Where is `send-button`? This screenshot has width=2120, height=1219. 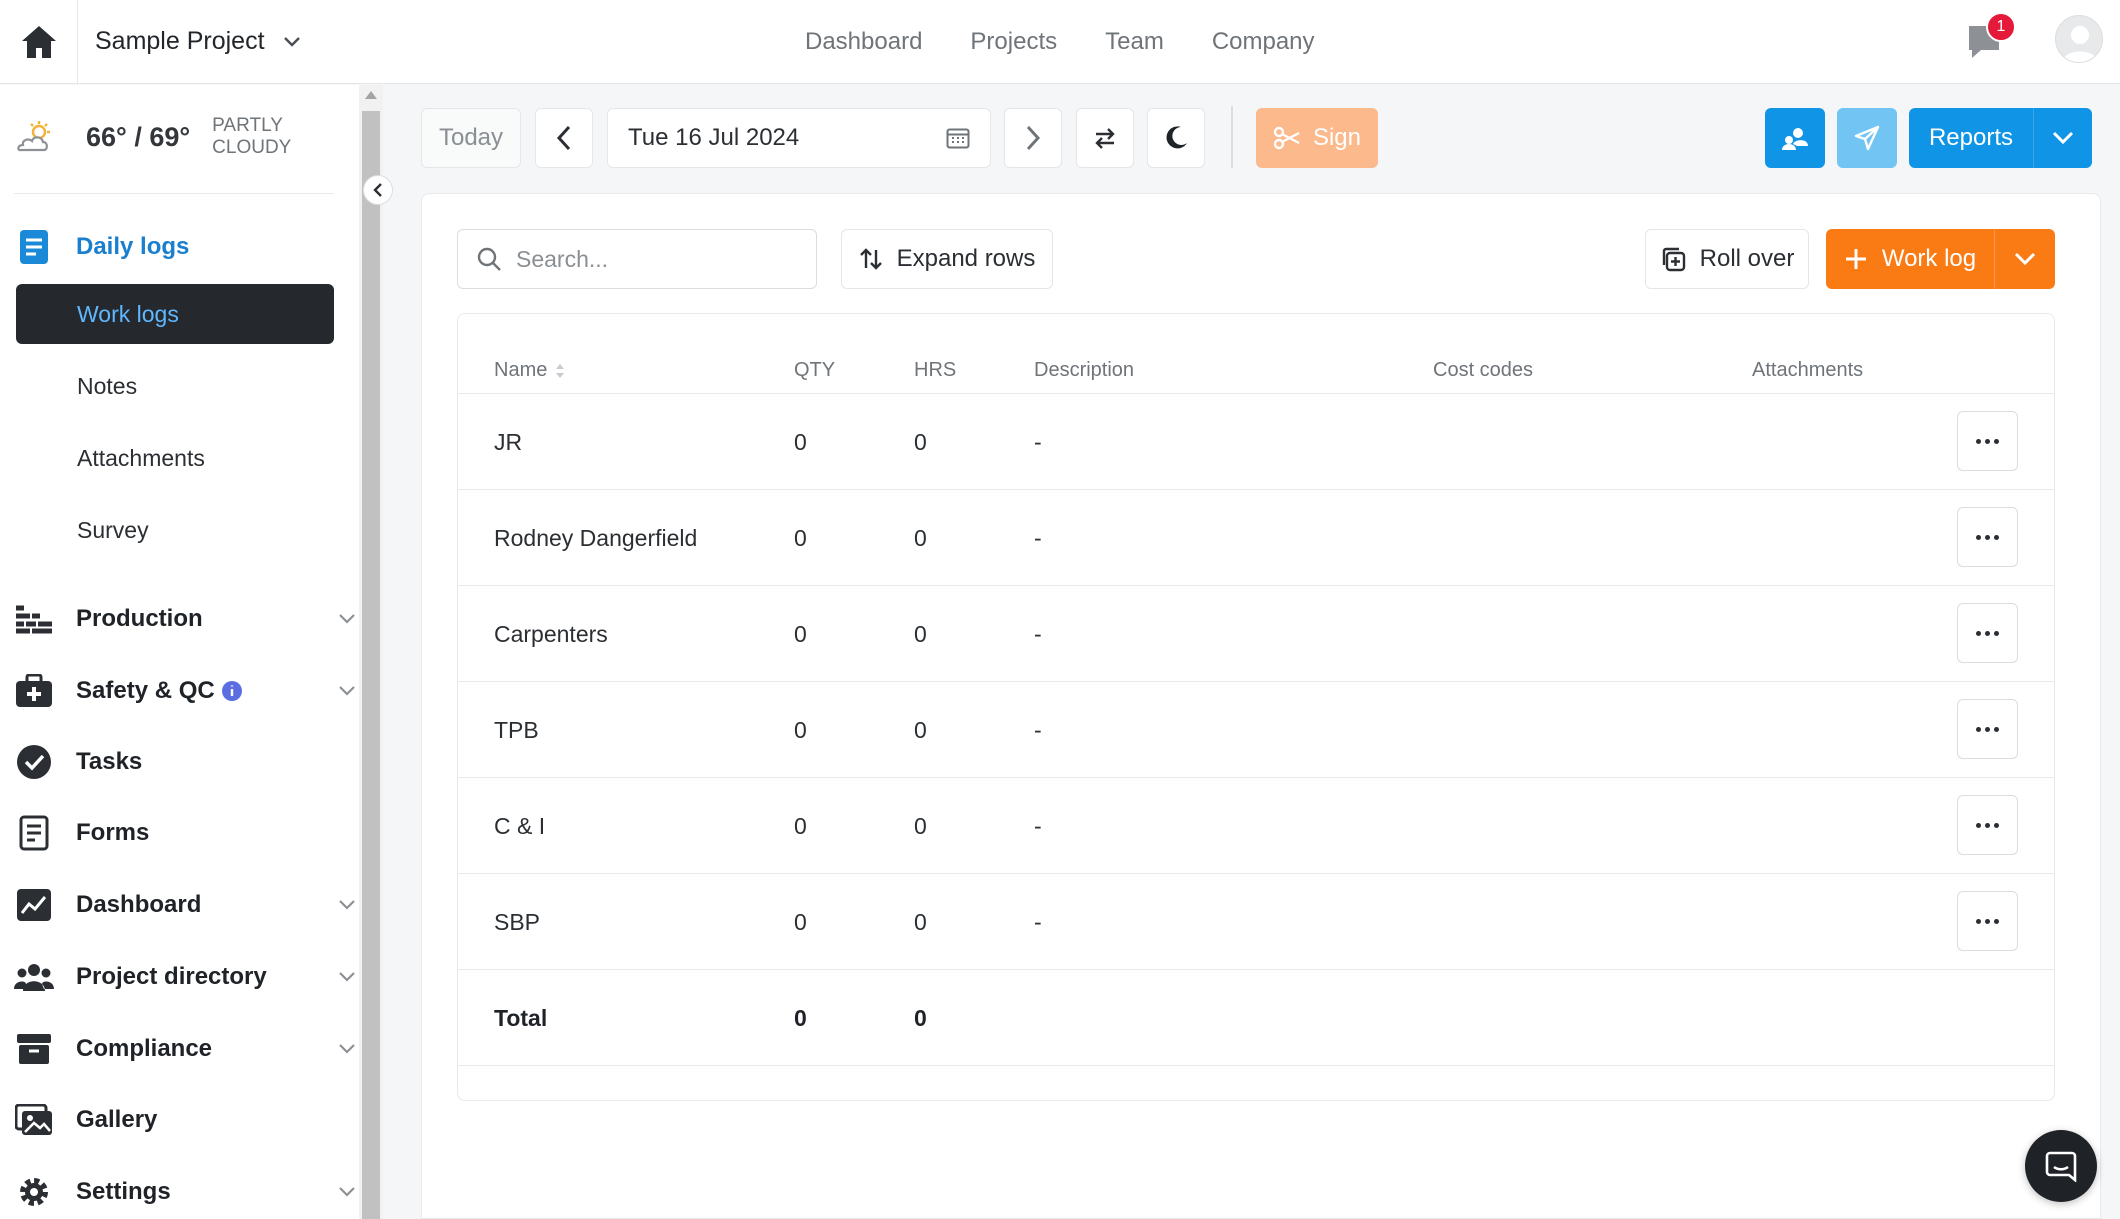 send-button is located at coordinates (1867, 138).